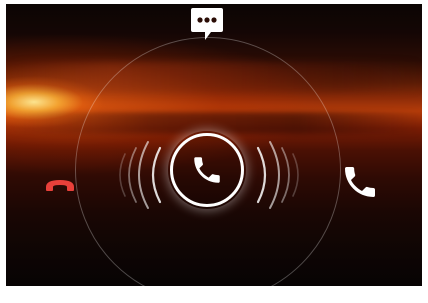 This screenshot has height=303, width=428. What do you see at coordinates (207, 24) in the screenshot?
I see `speech-bubble-icon` at bounding box center [207, 24].